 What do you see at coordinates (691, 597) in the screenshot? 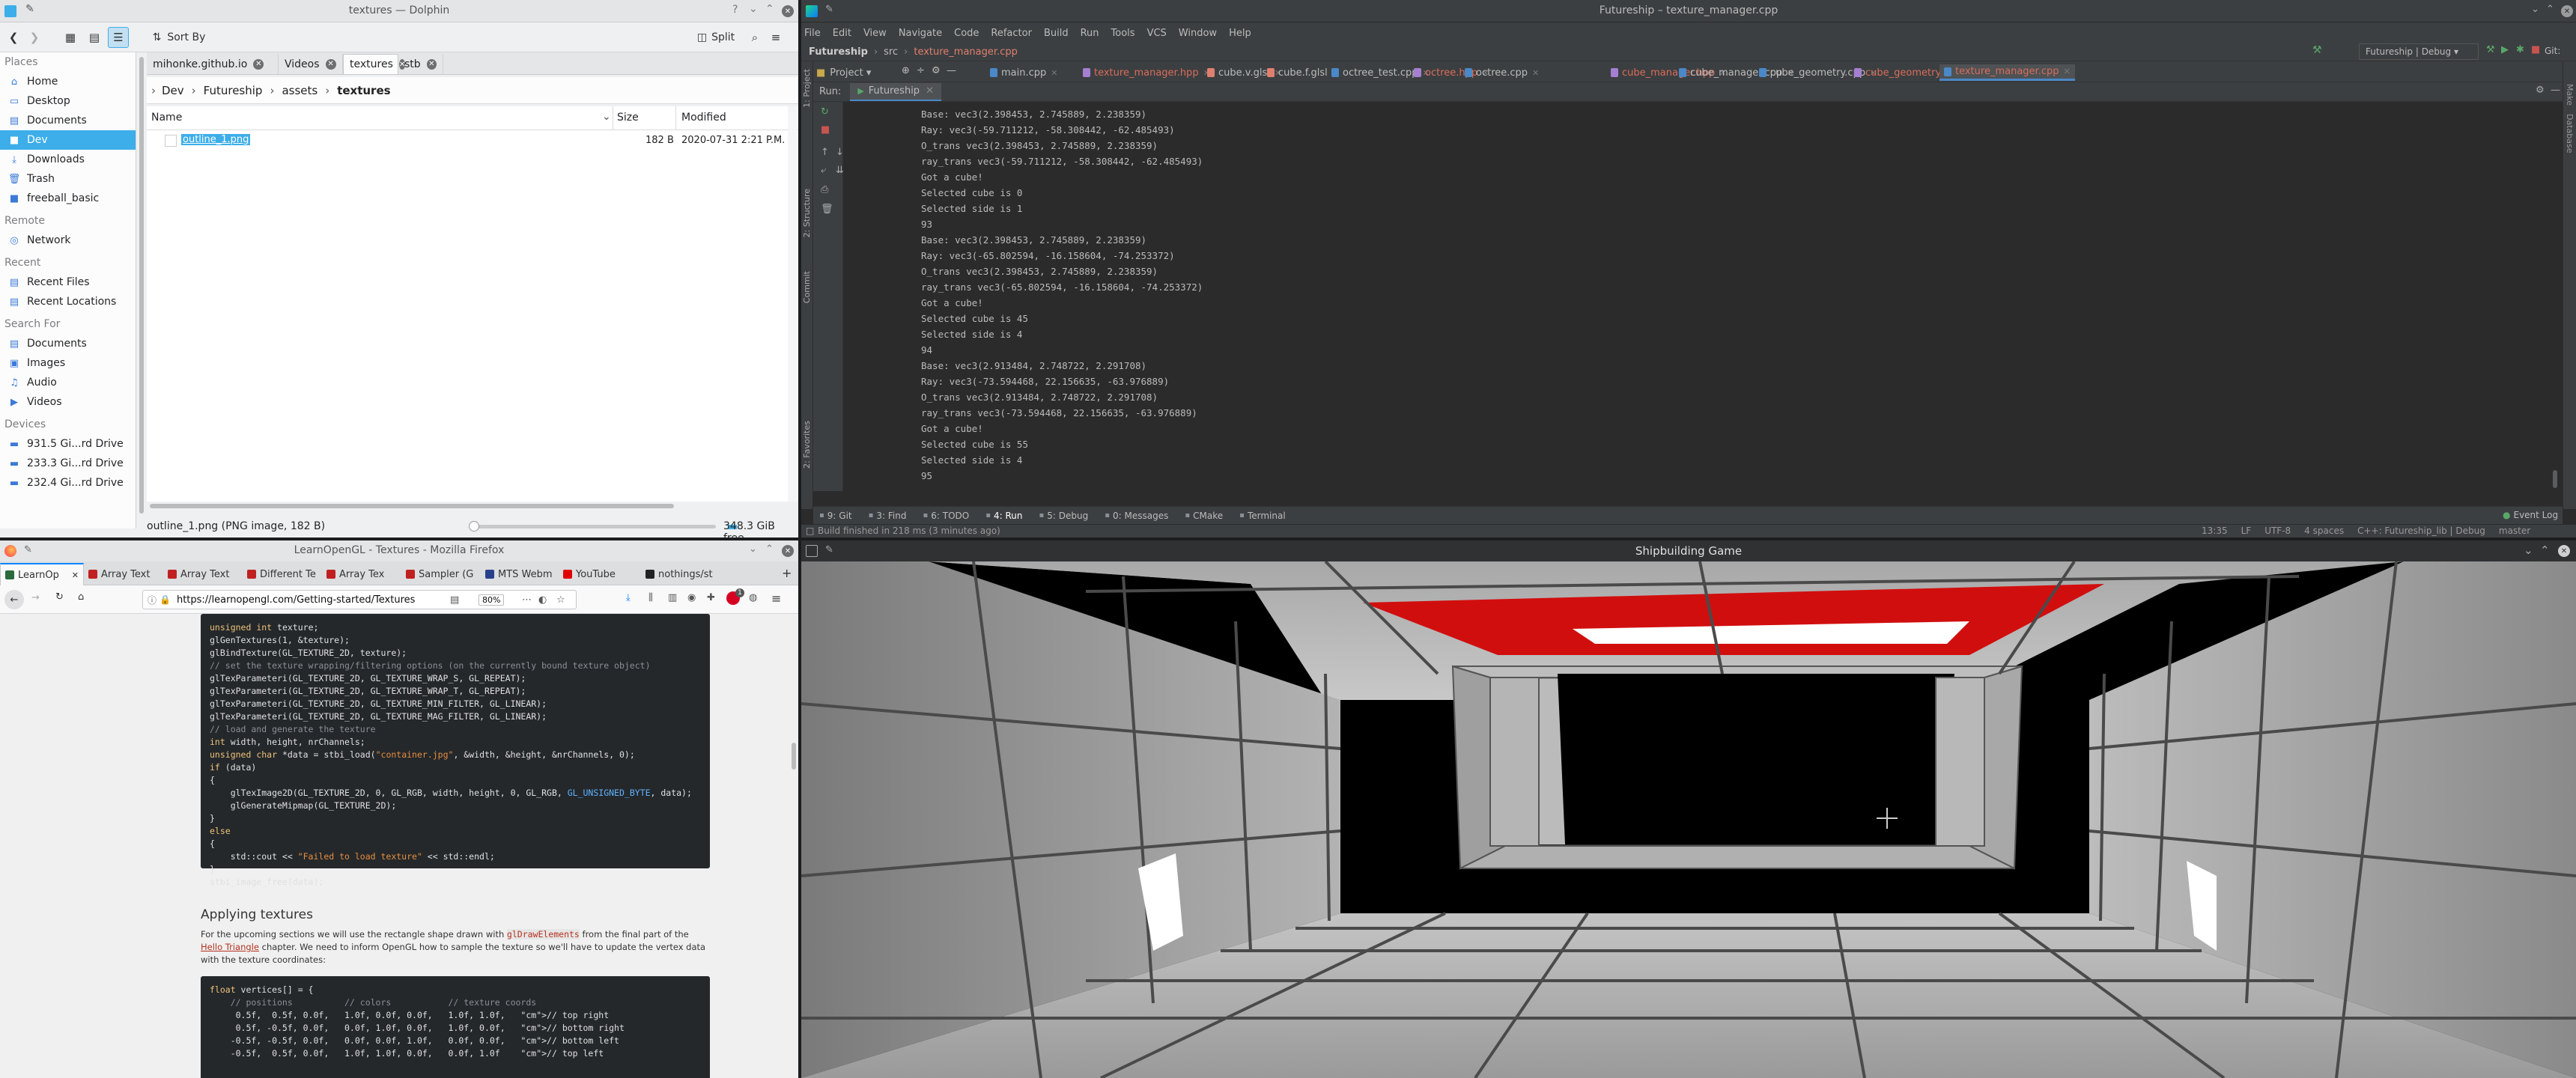
I see `synced-icon: ◉` at bounding box center [691, 597].